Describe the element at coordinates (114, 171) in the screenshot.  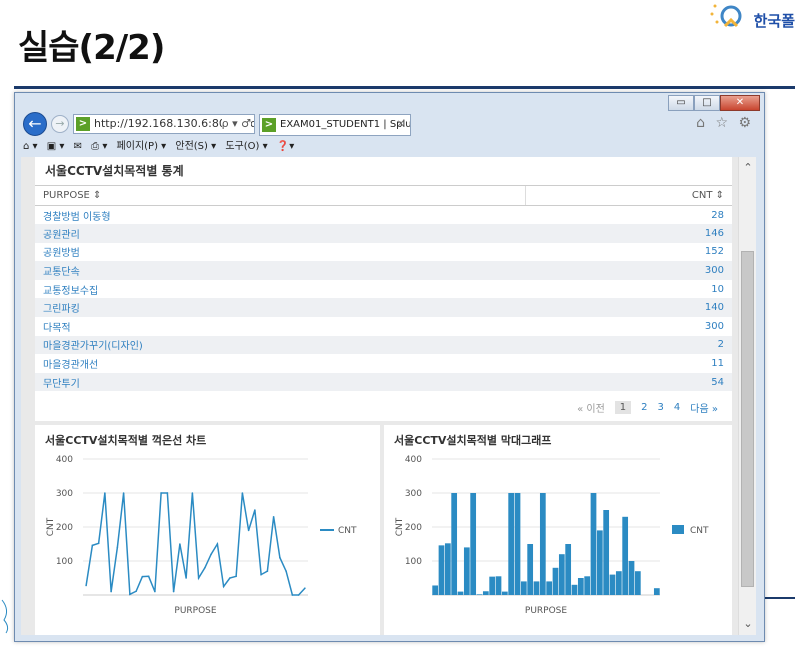
I see `table-title: 서울CCTV설치목적별 통계` at that location.